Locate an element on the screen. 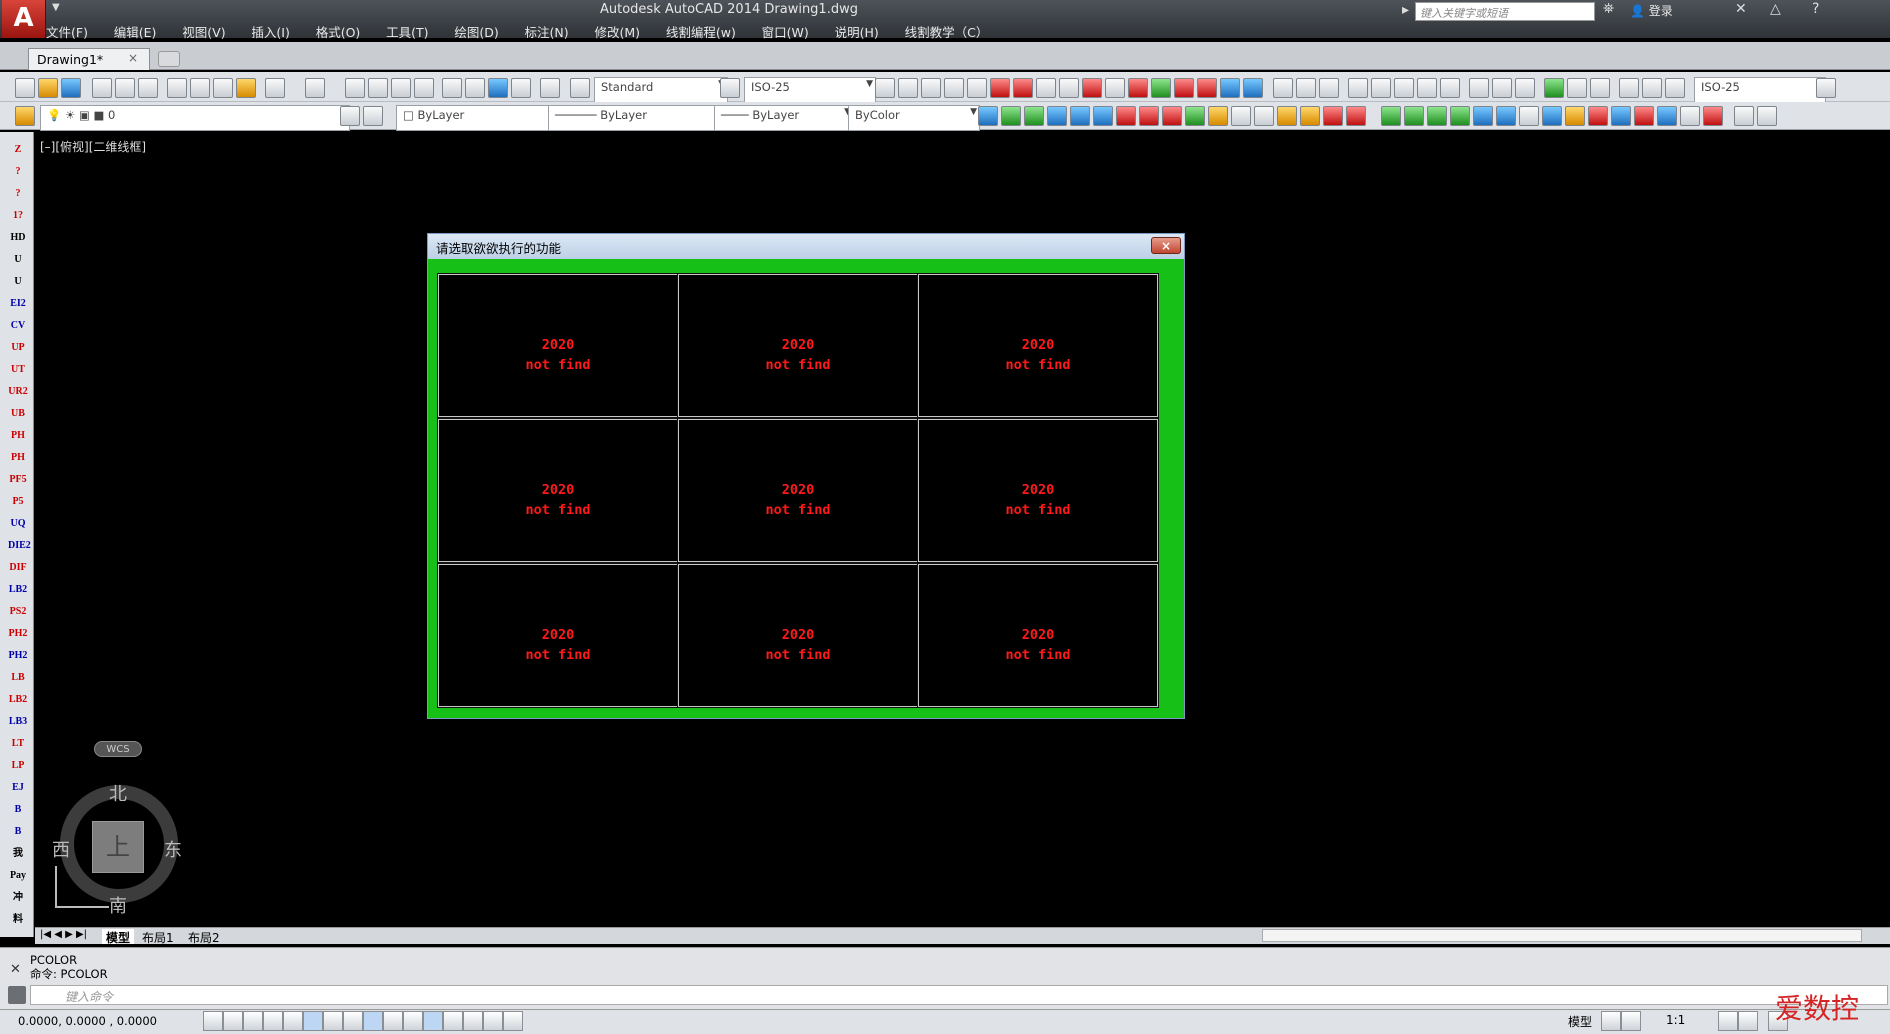  transparency-icon is located at coordinates (433, 1021).